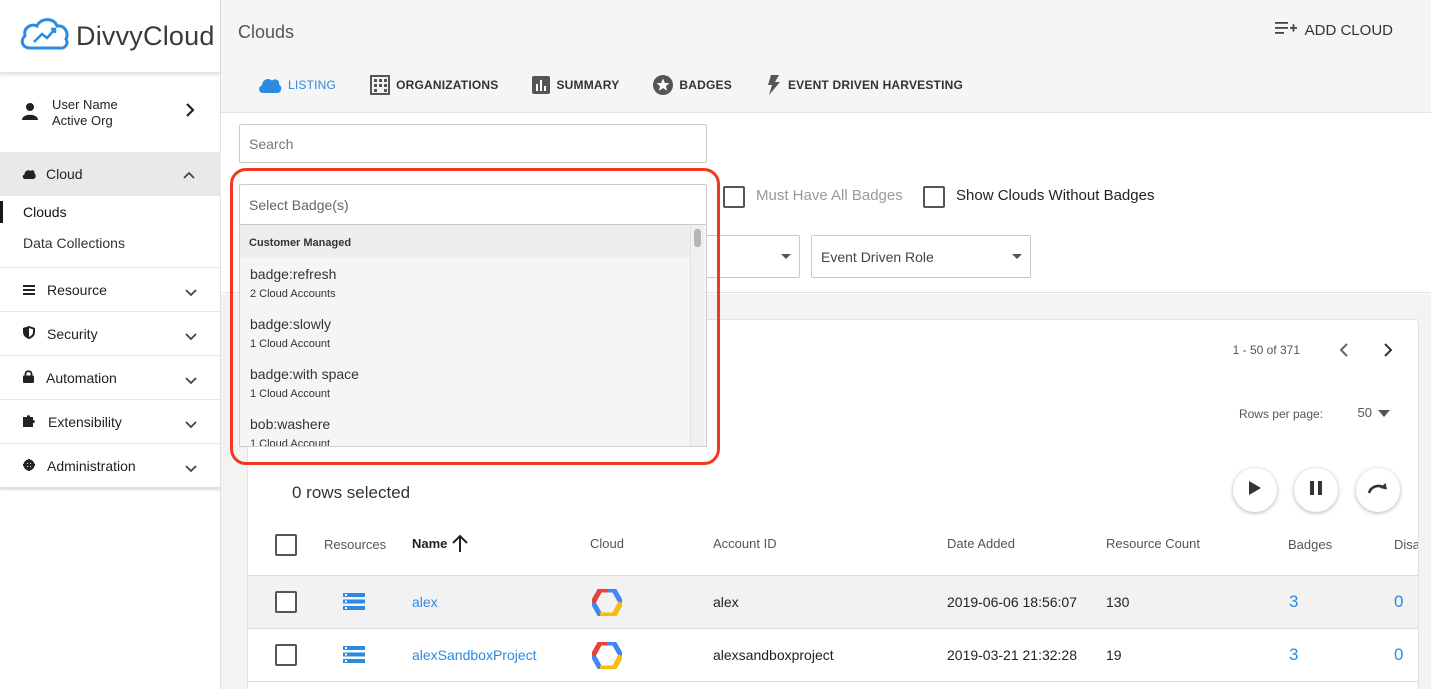 This screenshot has width=1431, height=689. I want to click on column-header-date-added: Date Added, so click(981, 543).